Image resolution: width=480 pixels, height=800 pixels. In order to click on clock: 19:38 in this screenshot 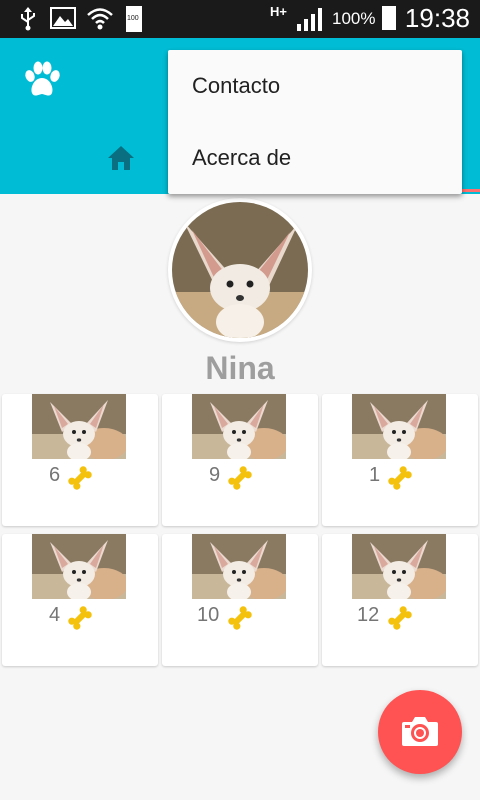, I will do `click(437, 18)`.